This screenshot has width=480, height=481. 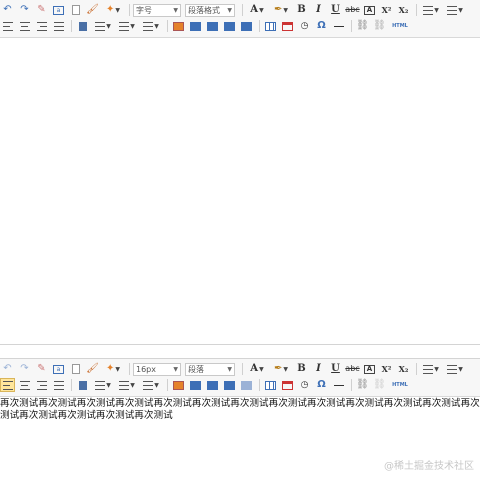 I want to click on paragraph-format-select: 段落 ▼, so click(x=210, y=369).